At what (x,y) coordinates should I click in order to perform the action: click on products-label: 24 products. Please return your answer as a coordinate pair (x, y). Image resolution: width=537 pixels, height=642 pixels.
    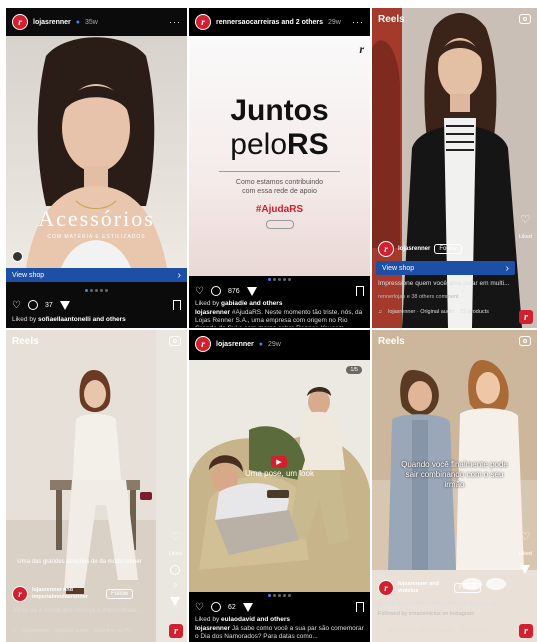
    Looking at the image, I should click on (474, 631).